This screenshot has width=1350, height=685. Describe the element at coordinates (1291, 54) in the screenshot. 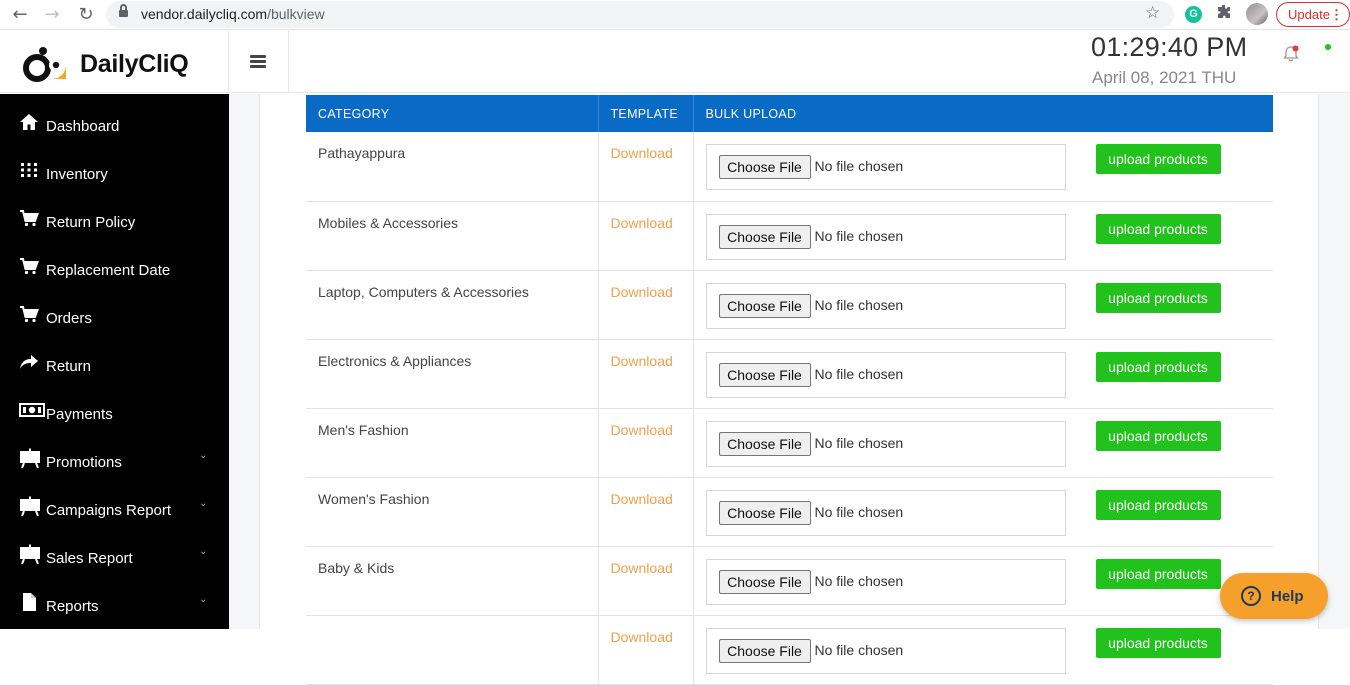

I see `notification-bell-icon` at that location.